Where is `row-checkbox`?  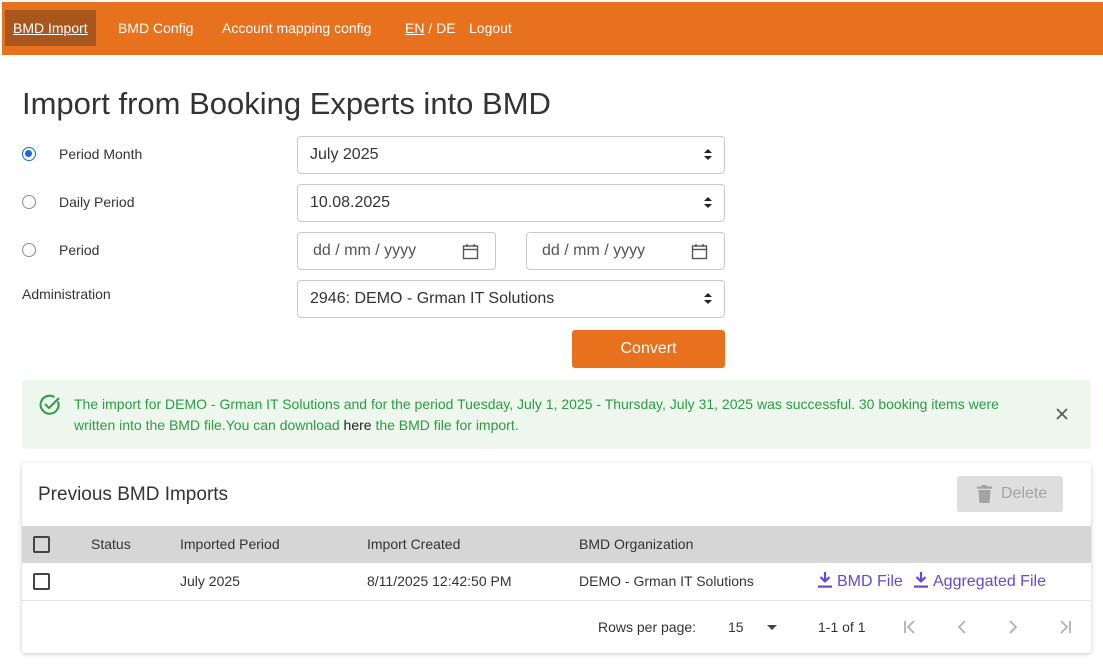 row-checkbox is located at coordinates (41, 581).